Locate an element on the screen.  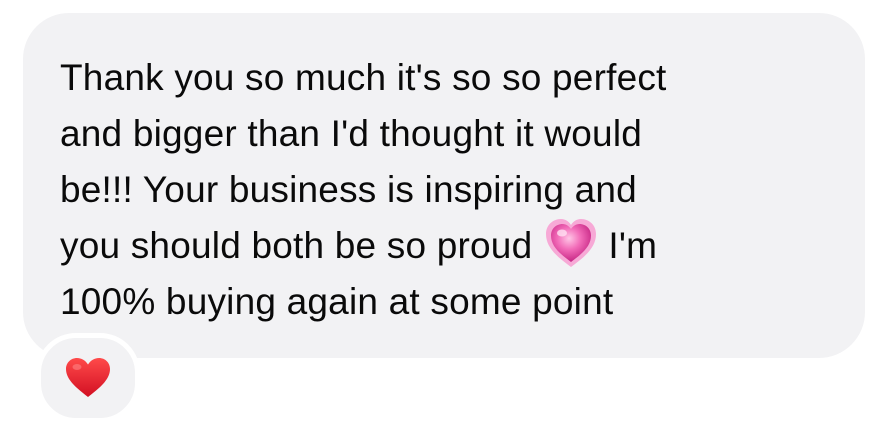
message-line-4: you should both be so proud I'm is located at coordinates (447, 246).